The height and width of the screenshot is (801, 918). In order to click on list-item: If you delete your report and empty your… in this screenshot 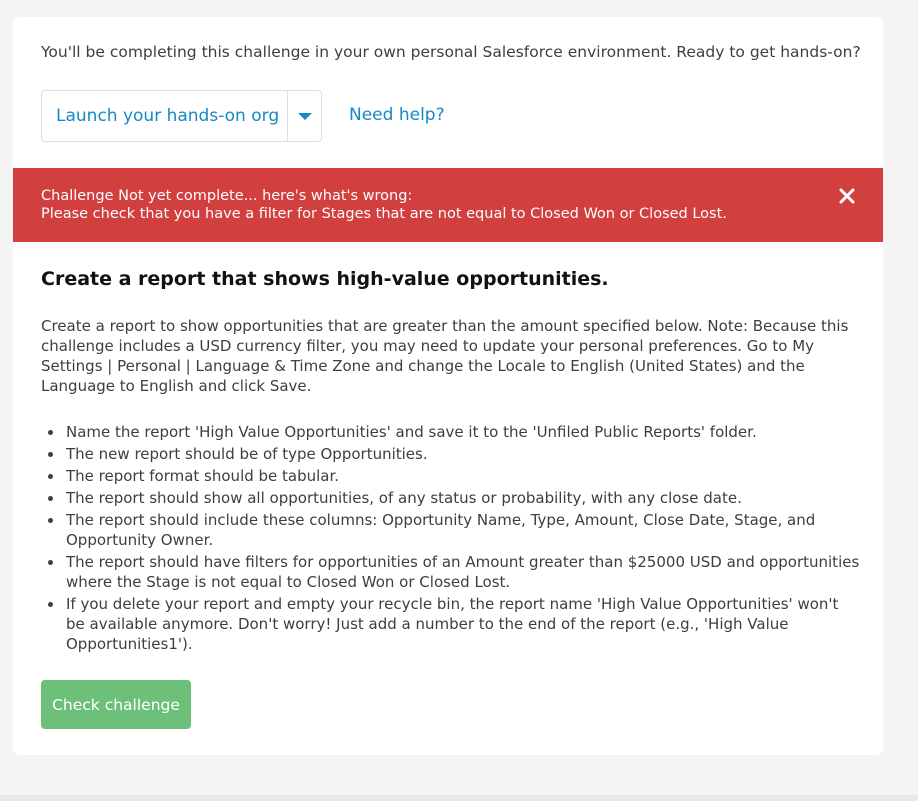, I will do `click(451, 624)`.